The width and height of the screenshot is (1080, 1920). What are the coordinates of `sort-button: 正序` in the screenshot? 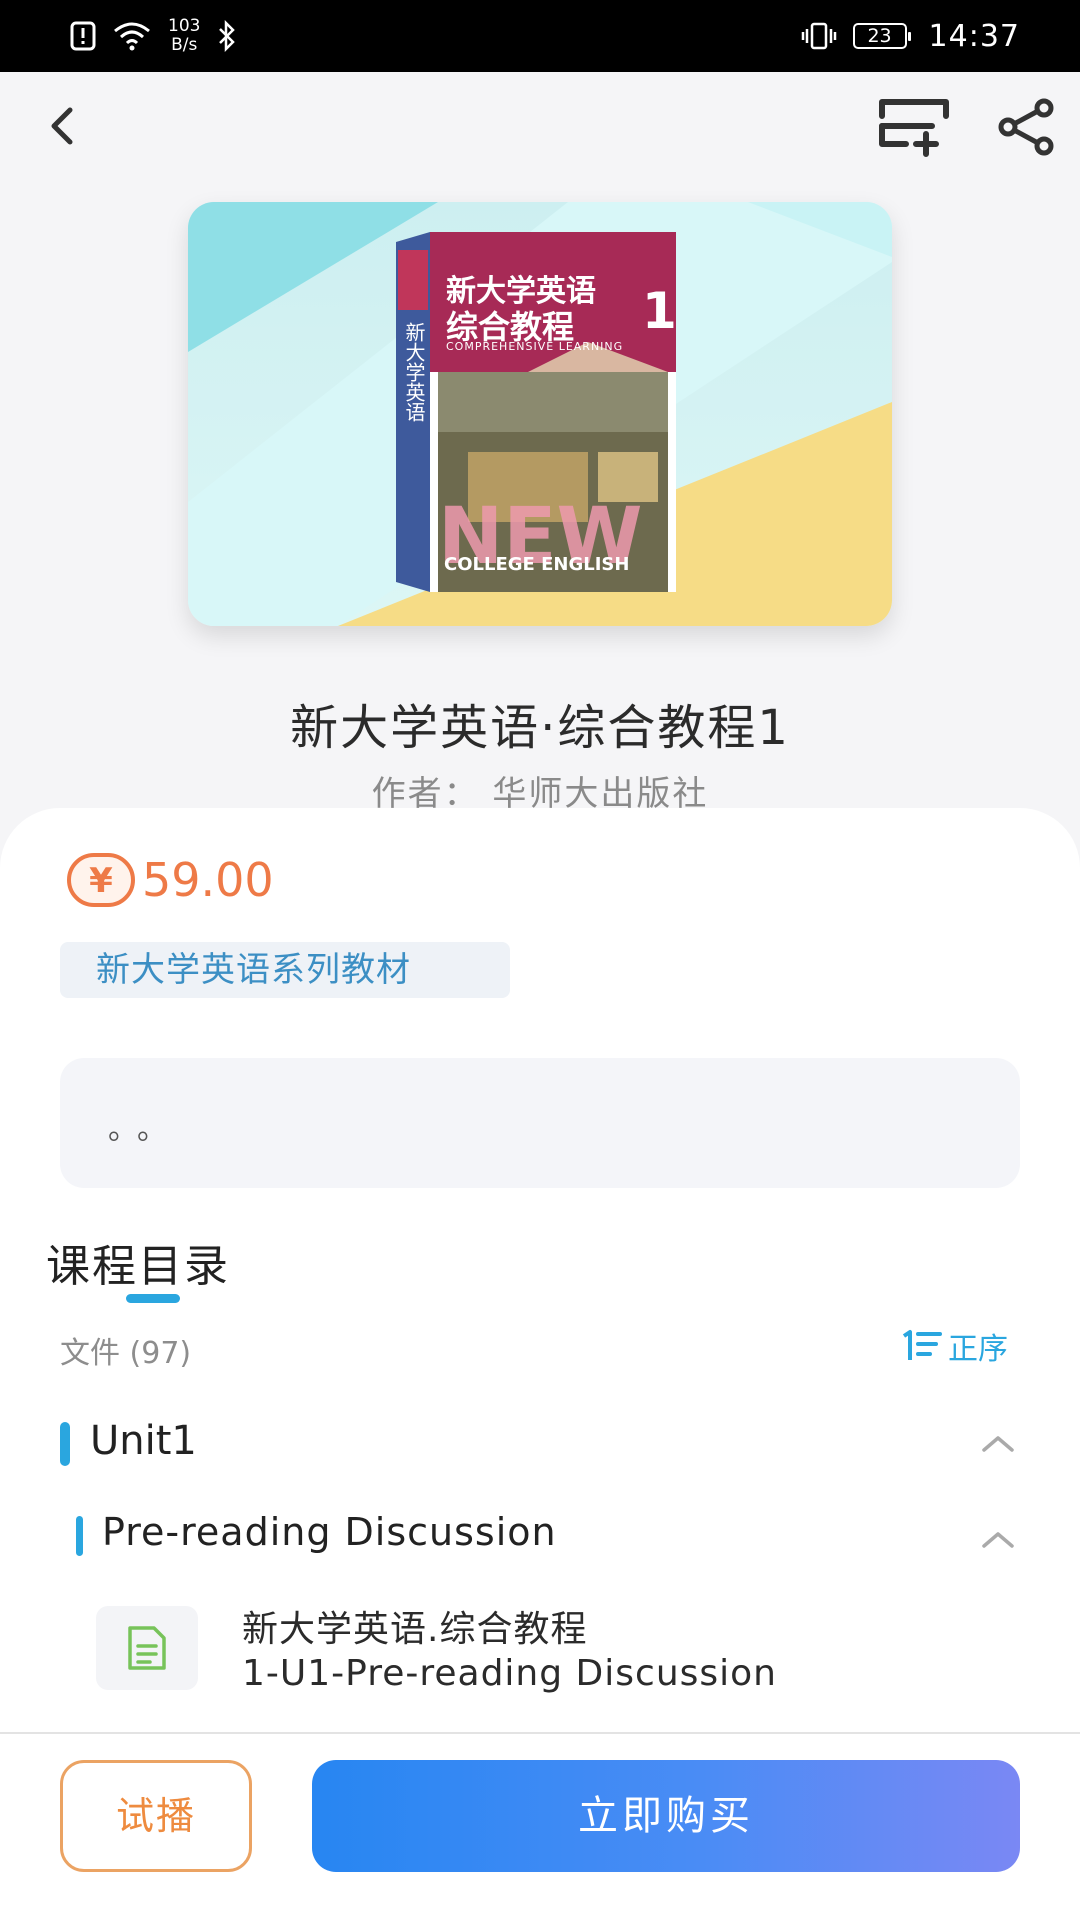 It's located at (954, 1346).